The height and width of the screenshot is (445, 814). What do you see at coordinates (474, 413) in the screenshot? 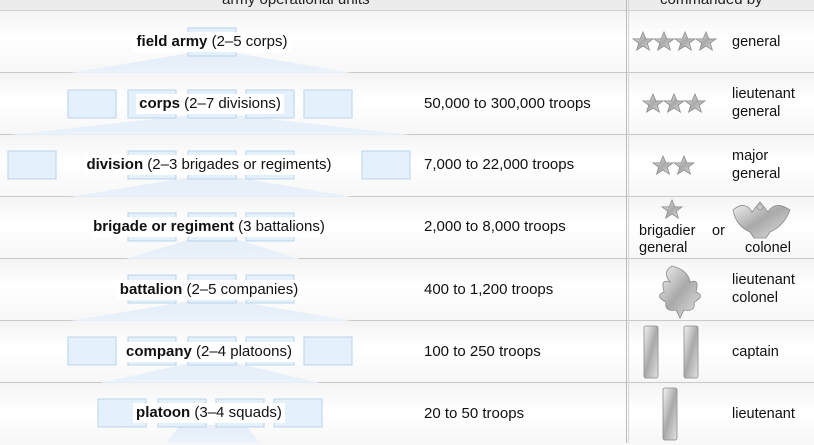
I see `troops-platoon: 20 to 50 troops` at bounding box center [474, 413].